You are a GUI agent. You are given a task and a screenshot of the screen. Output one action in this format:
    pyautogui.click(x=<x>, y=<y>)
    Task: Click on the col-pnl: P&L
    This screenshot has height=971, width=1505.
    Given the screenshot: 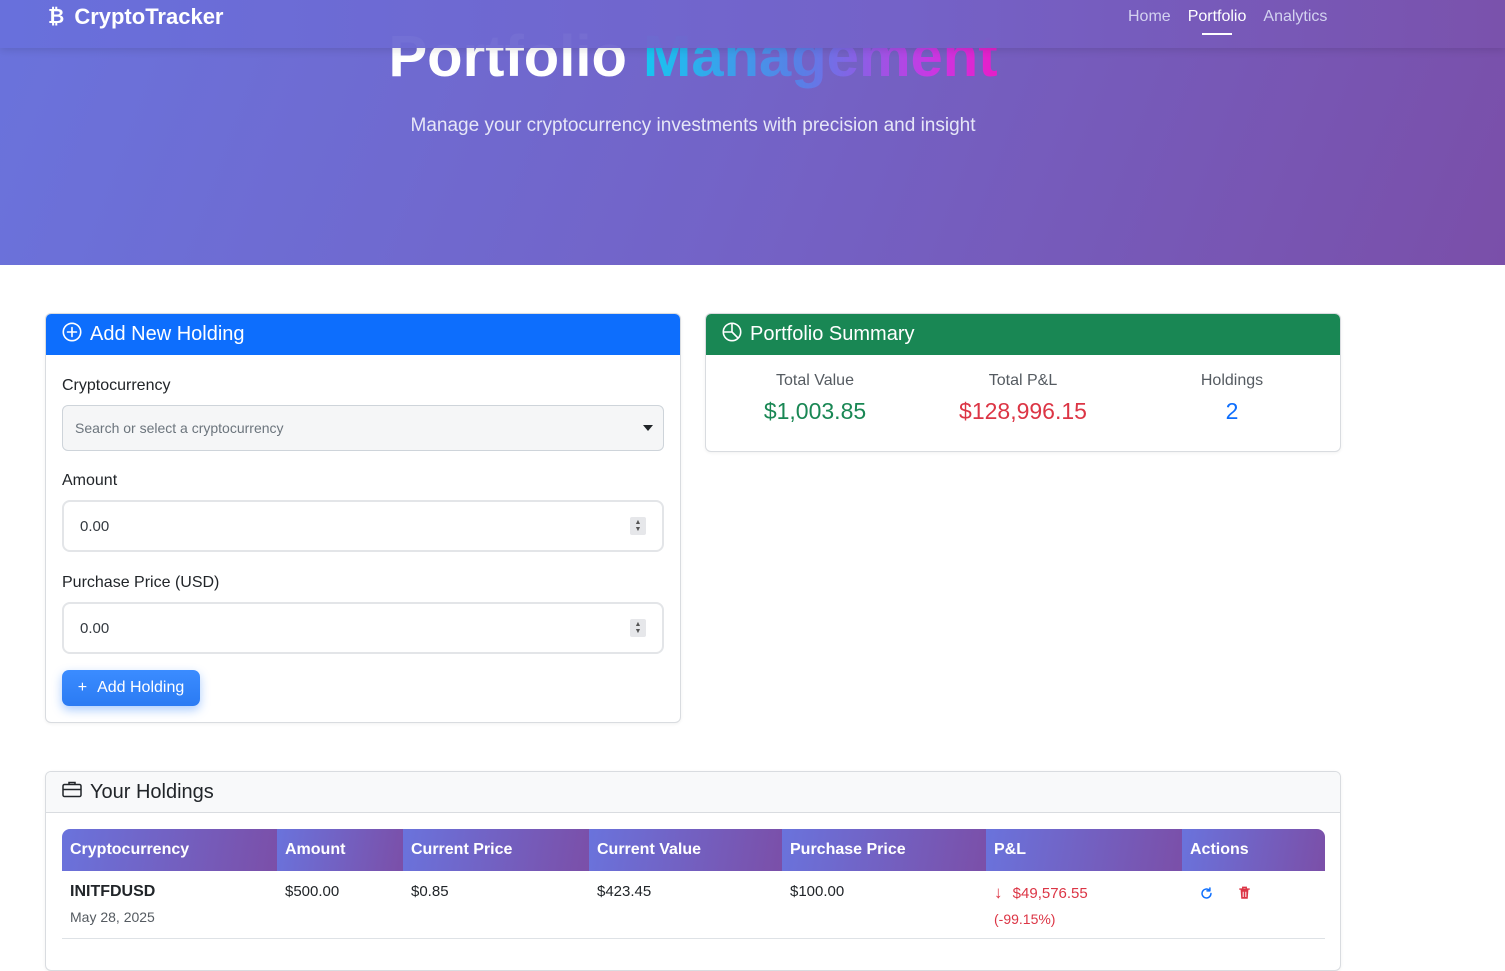 What is the action you would take?
    pyautogui.click(x=1084, y=850)
    